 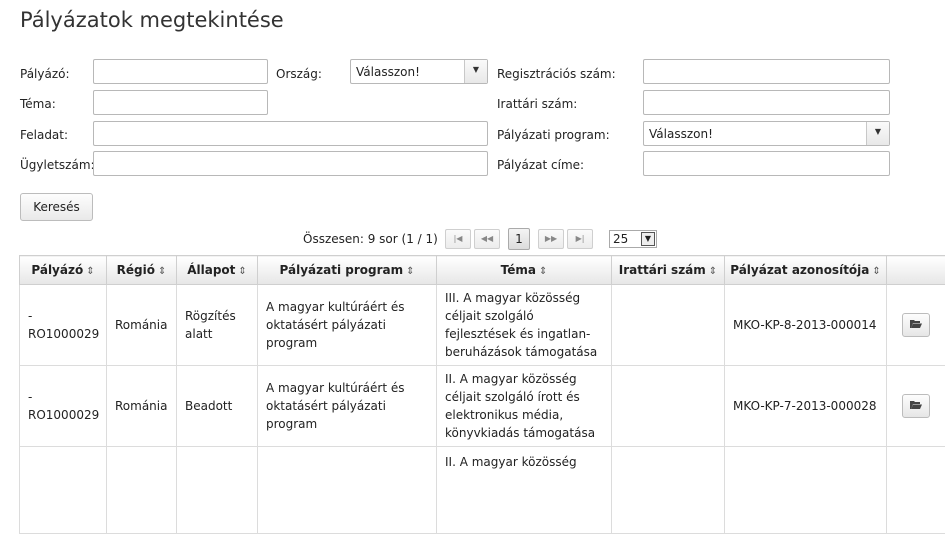 I want to click on rows-per-page-select: 25 ▼, so click(x=633, y=239).